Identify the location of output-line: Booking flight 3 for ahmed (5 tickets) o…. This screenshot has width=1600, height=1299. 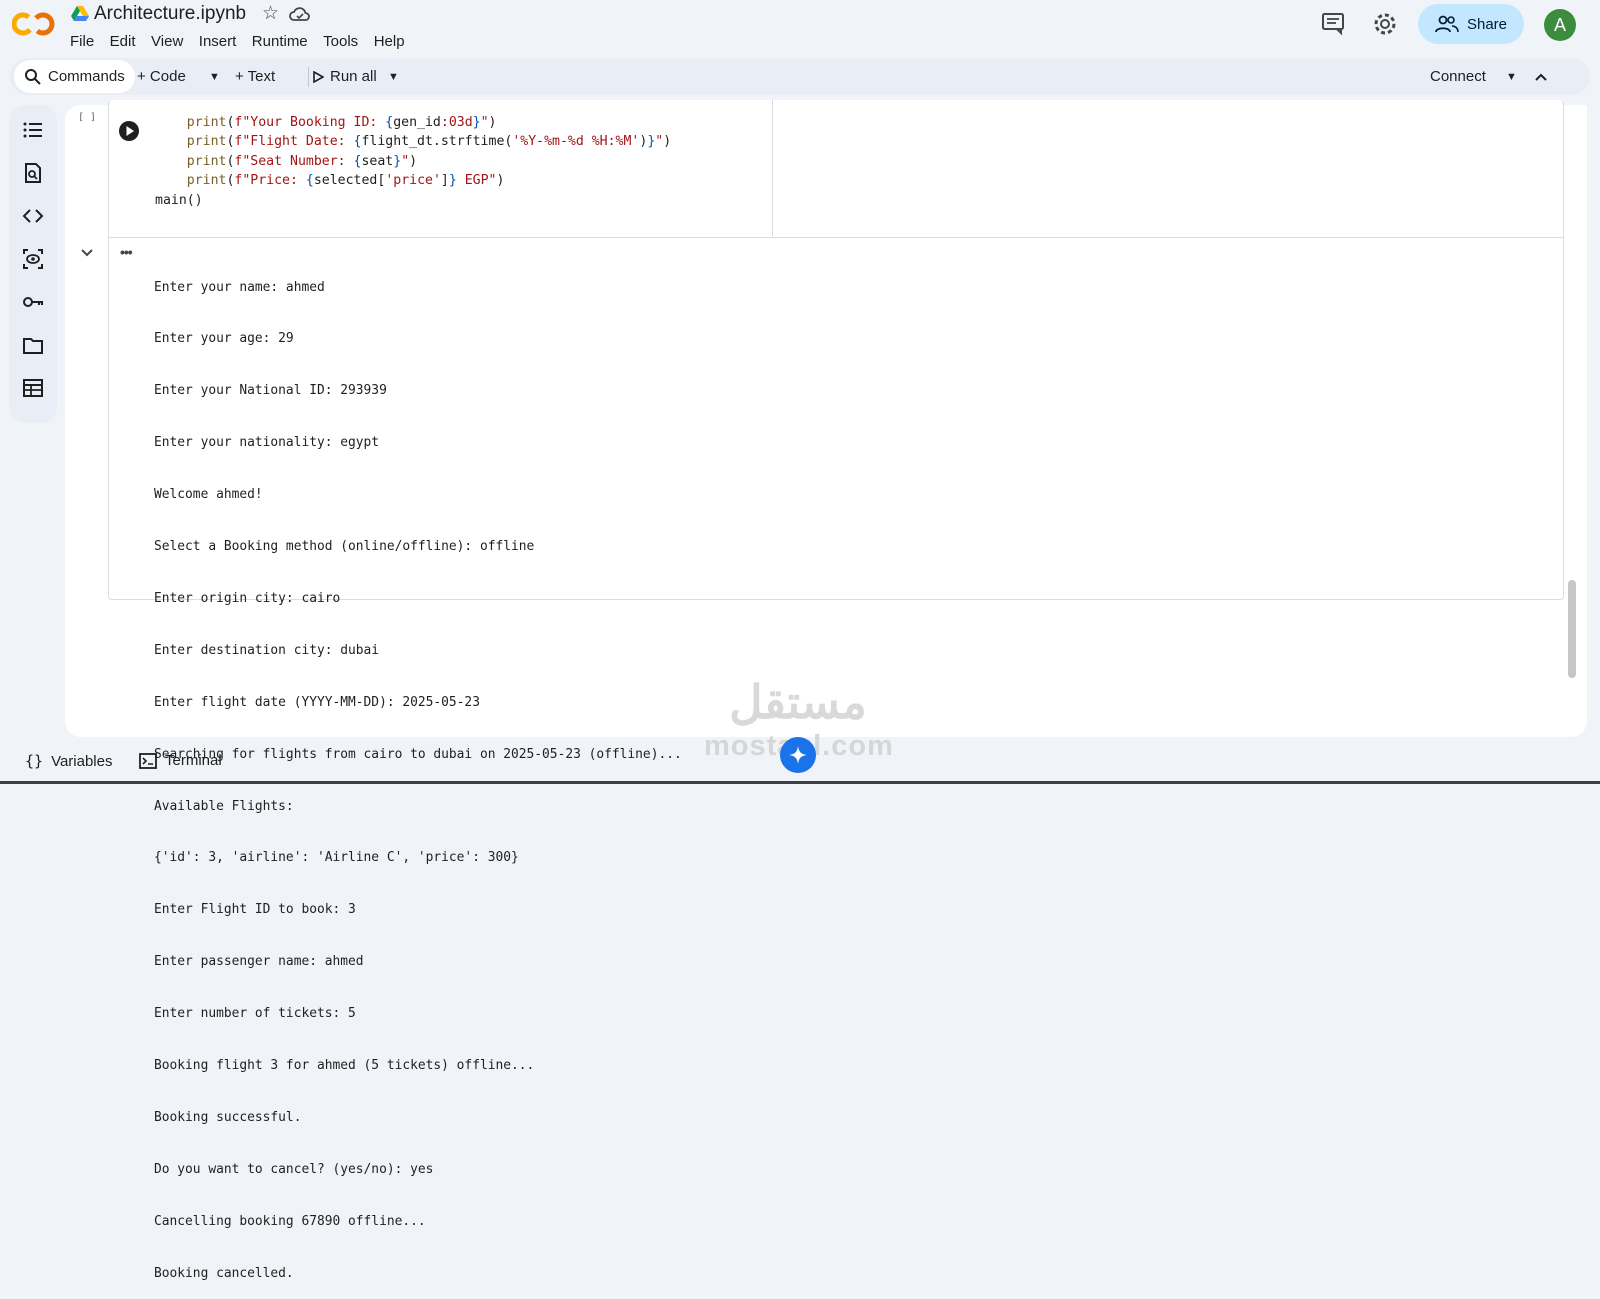
(344, 1065).